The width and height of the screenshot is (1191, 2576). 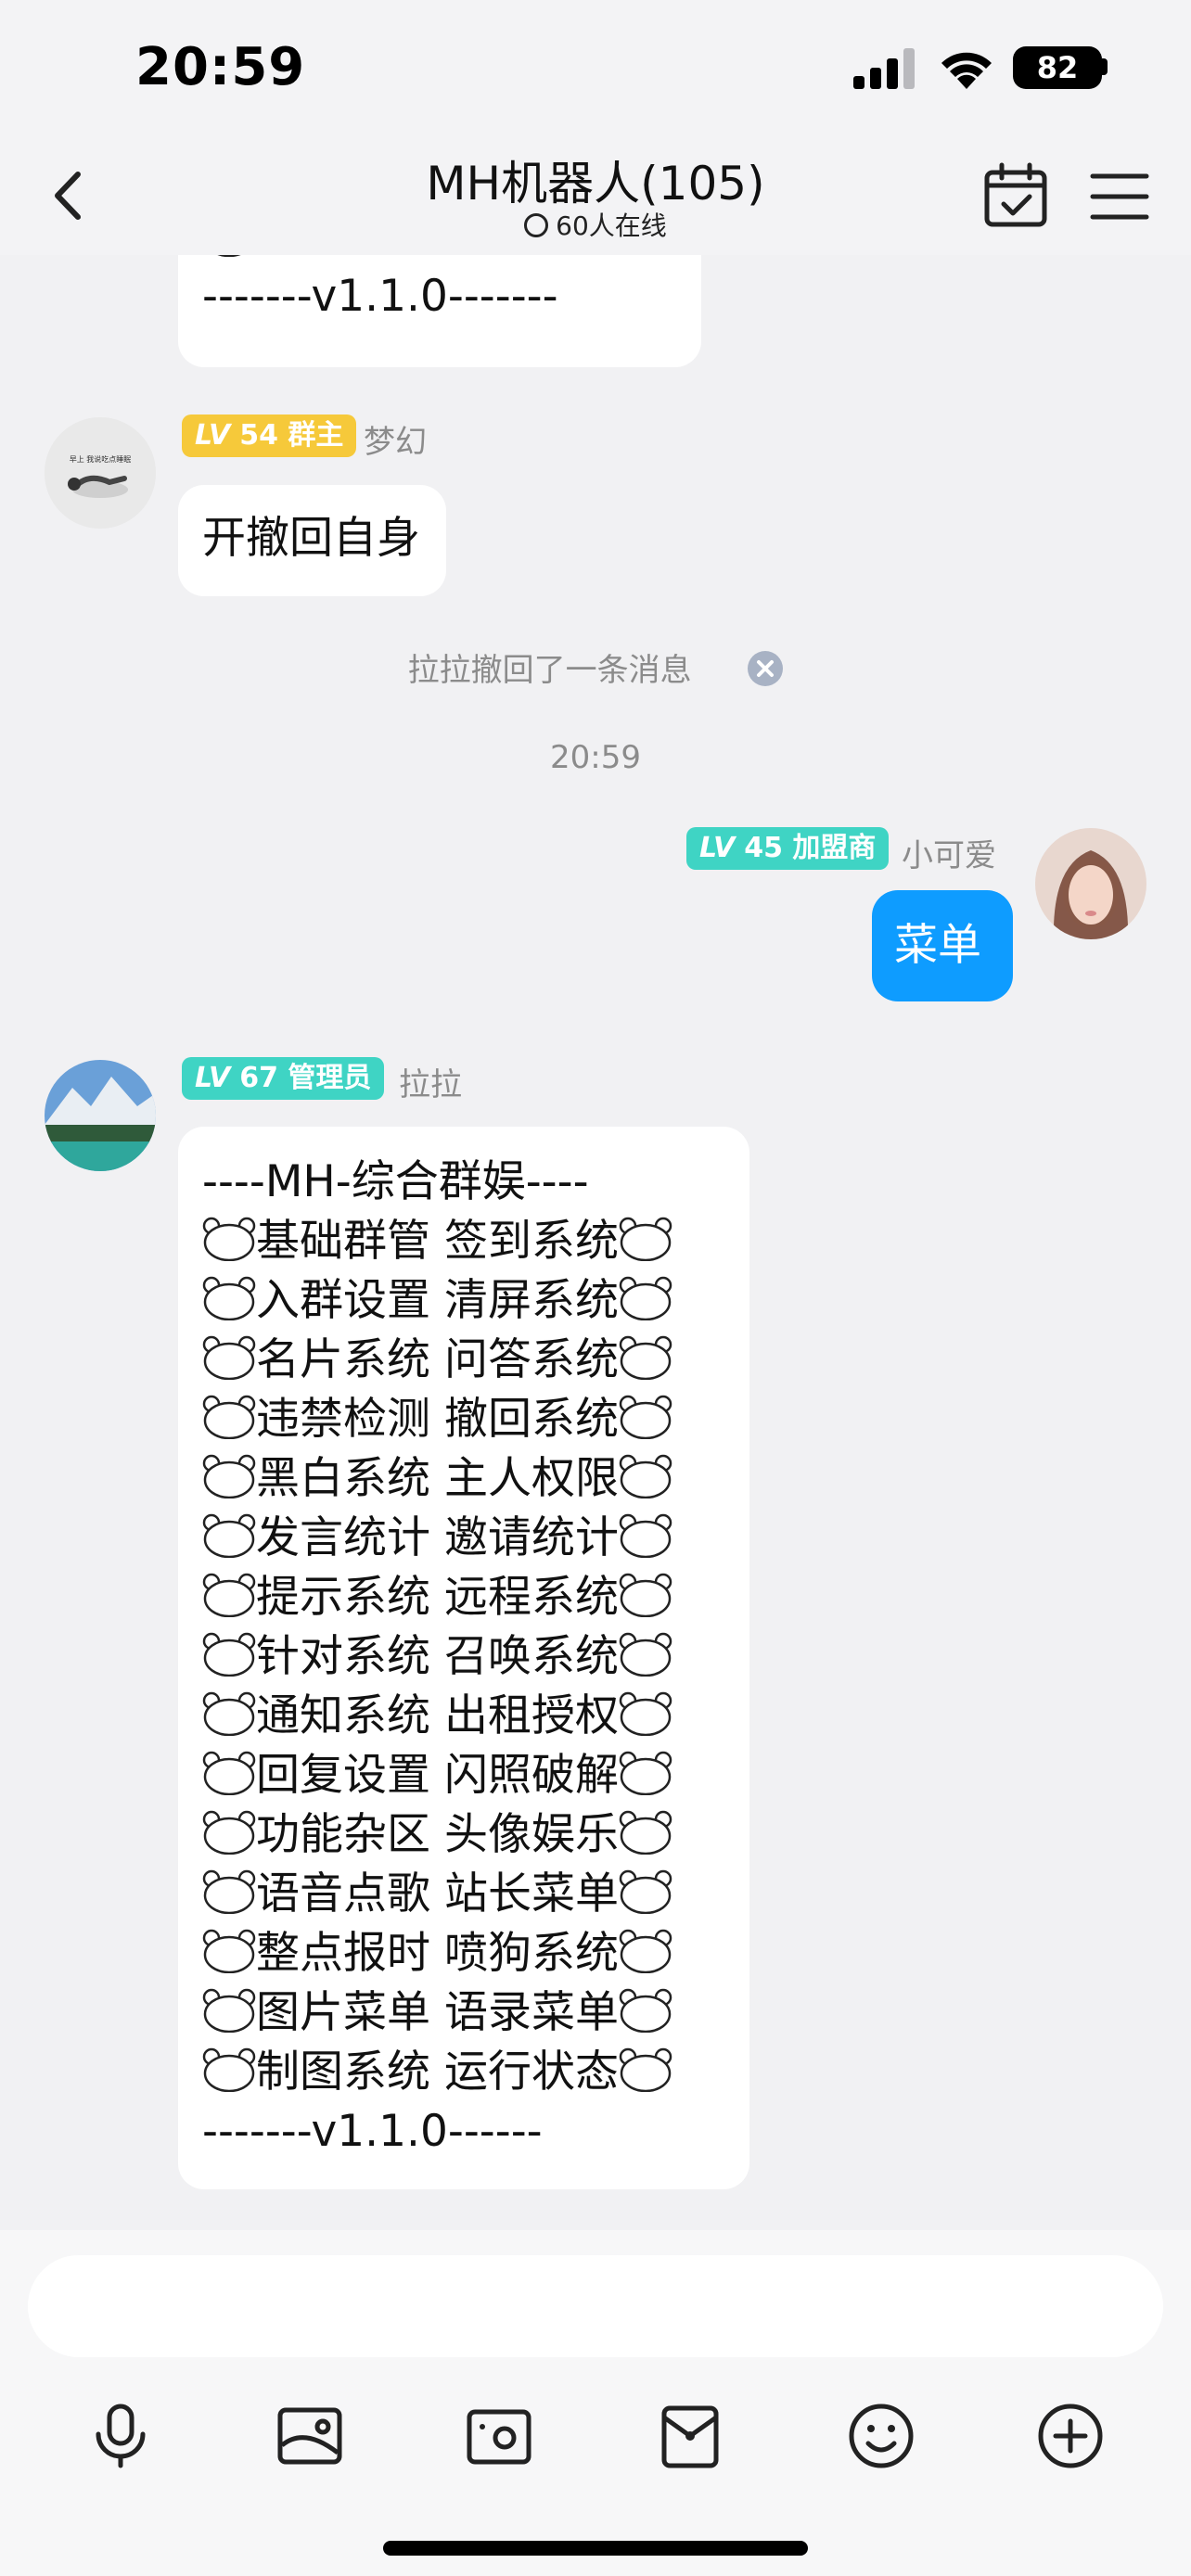 What do you see at coordinates (595, 667) in the screenshot?
I see `system-notice: 拉拉撤回了一条消息` at bounding box center [595, 667].